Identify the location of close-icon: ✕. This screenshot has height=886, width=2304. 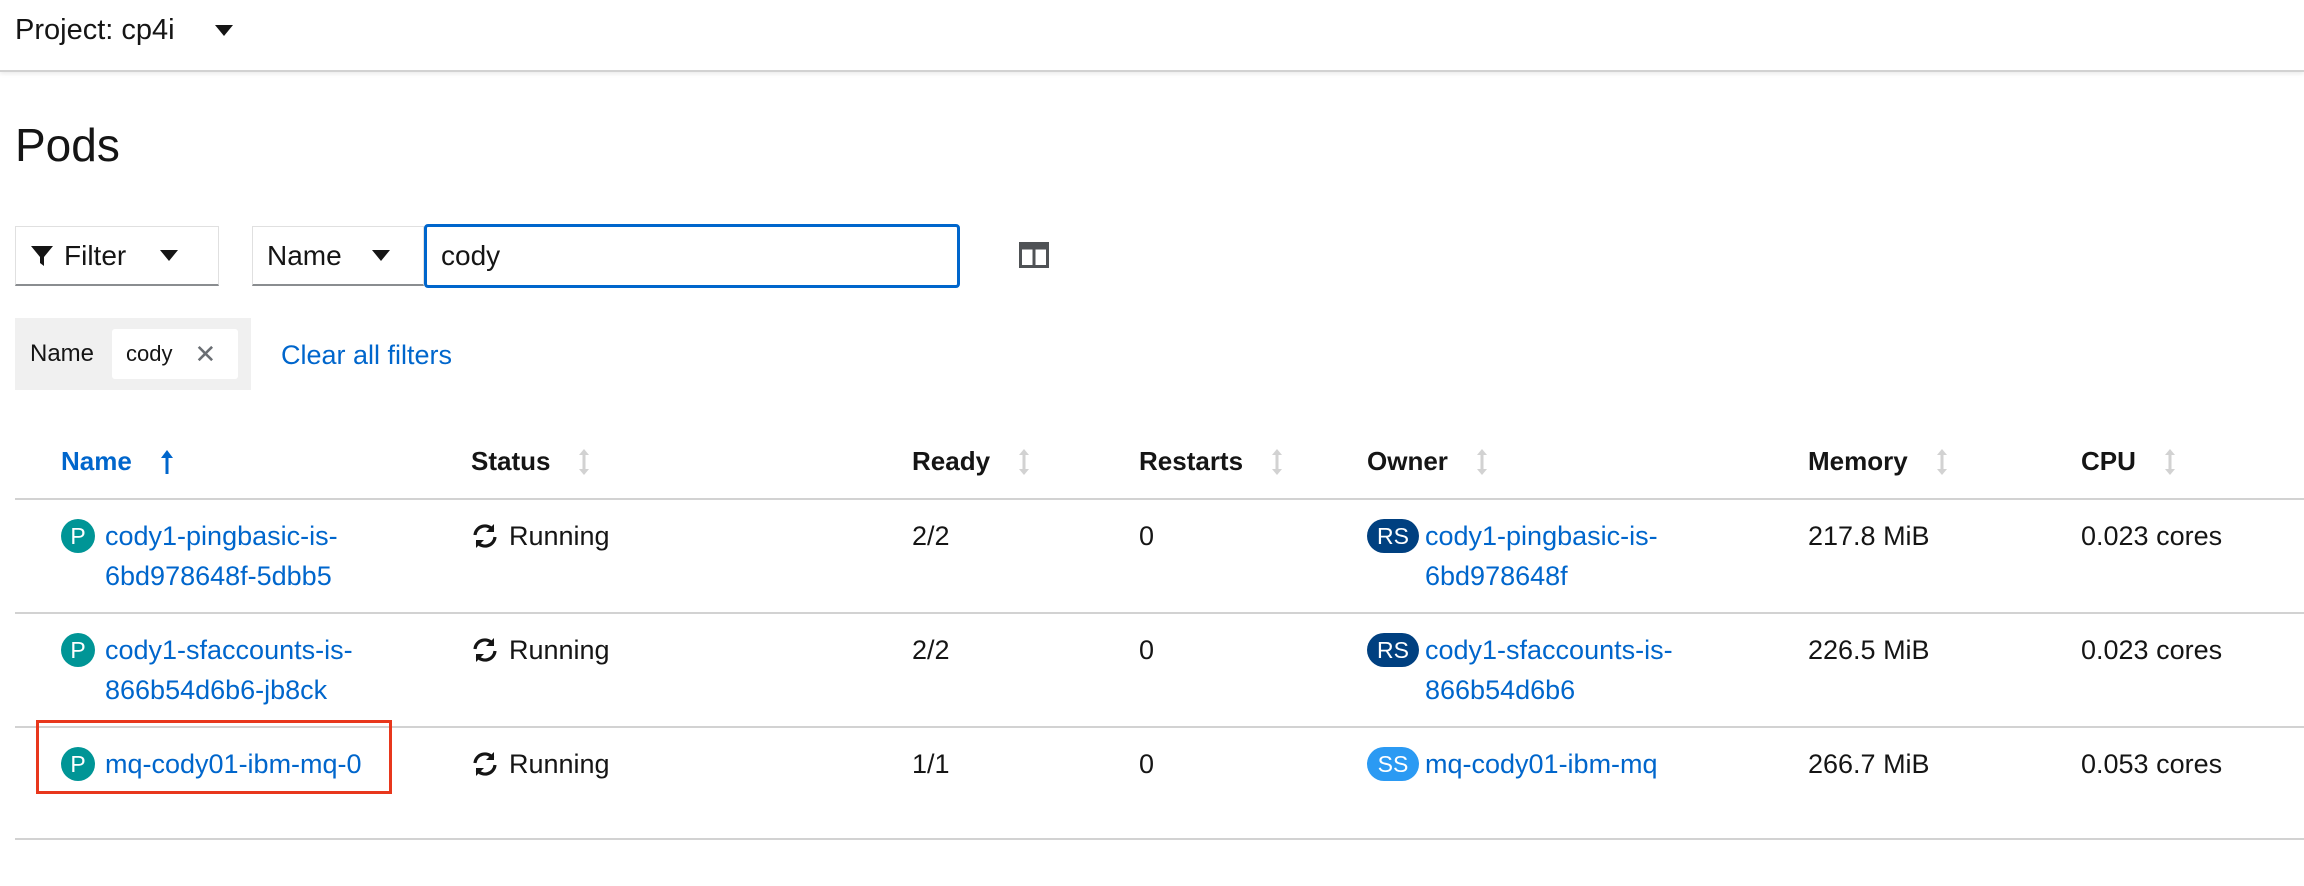
(206, 354).